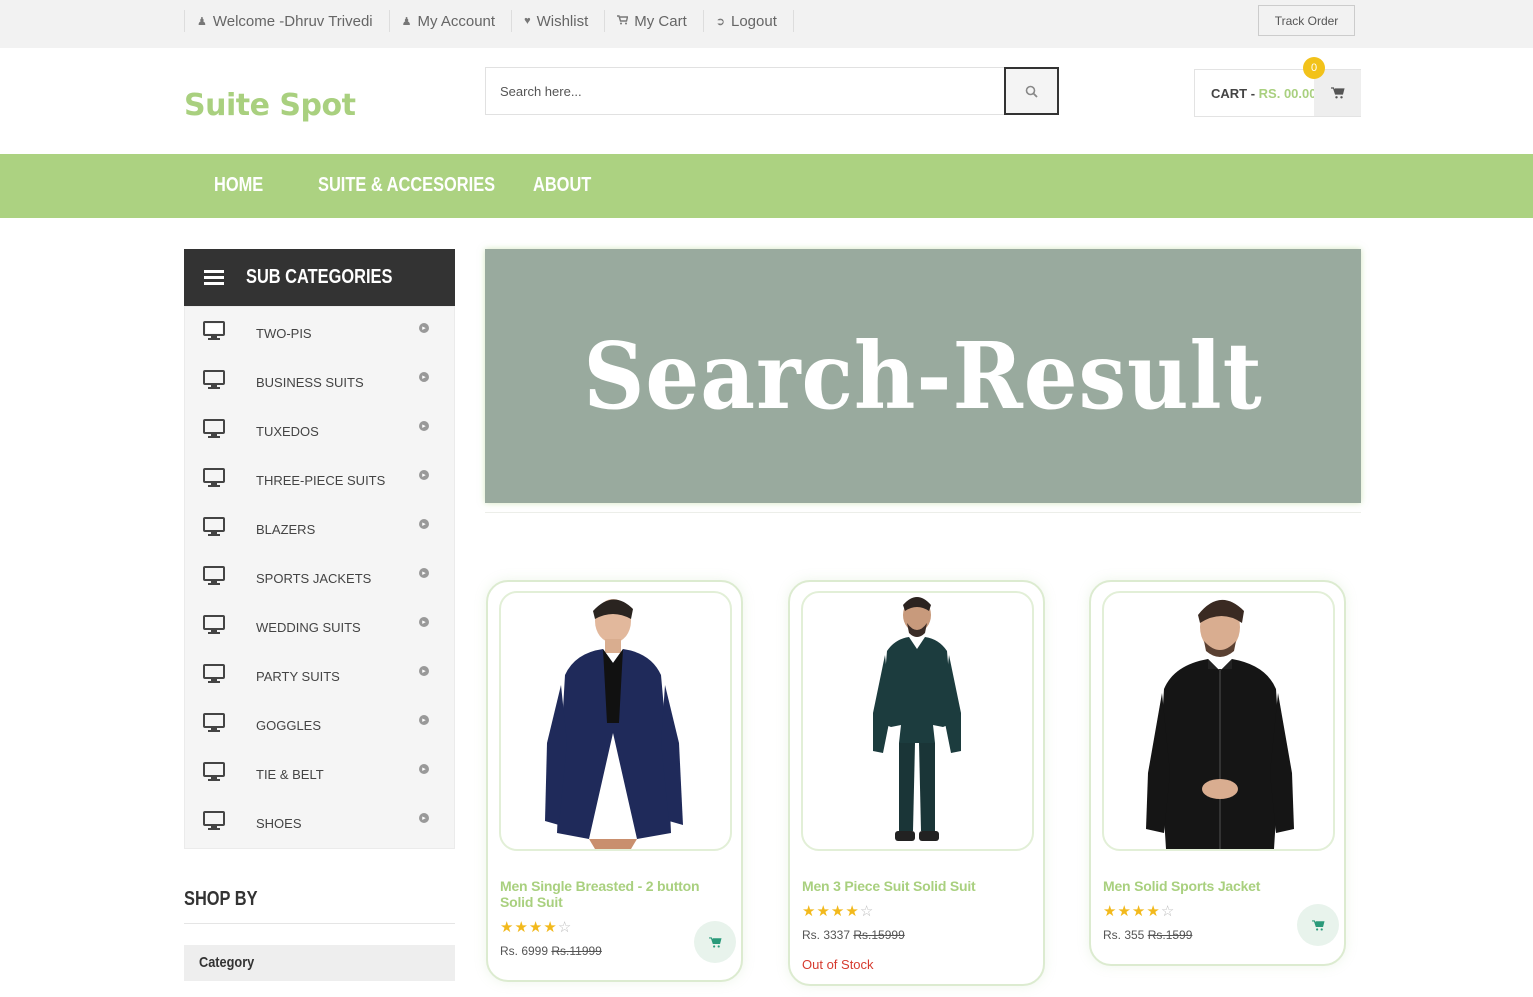 This screenshot has width=1533, height=997. I want to click on sidebar-item-goggles: GOGGLES ▸, so click(319, 723).